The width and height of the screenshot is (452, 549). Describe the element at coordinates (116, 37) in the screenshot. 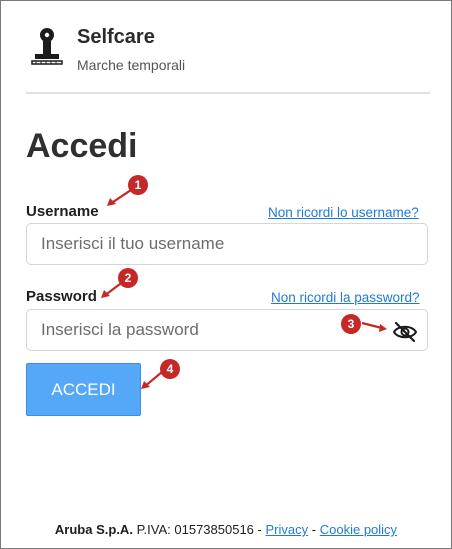

I see `app-title: Selfcare` at that location.